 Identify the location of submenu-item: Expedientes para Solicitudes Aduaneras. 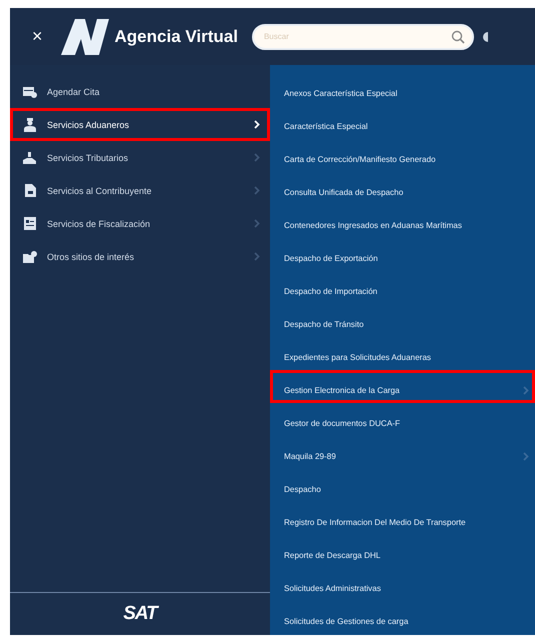
(402, 353).